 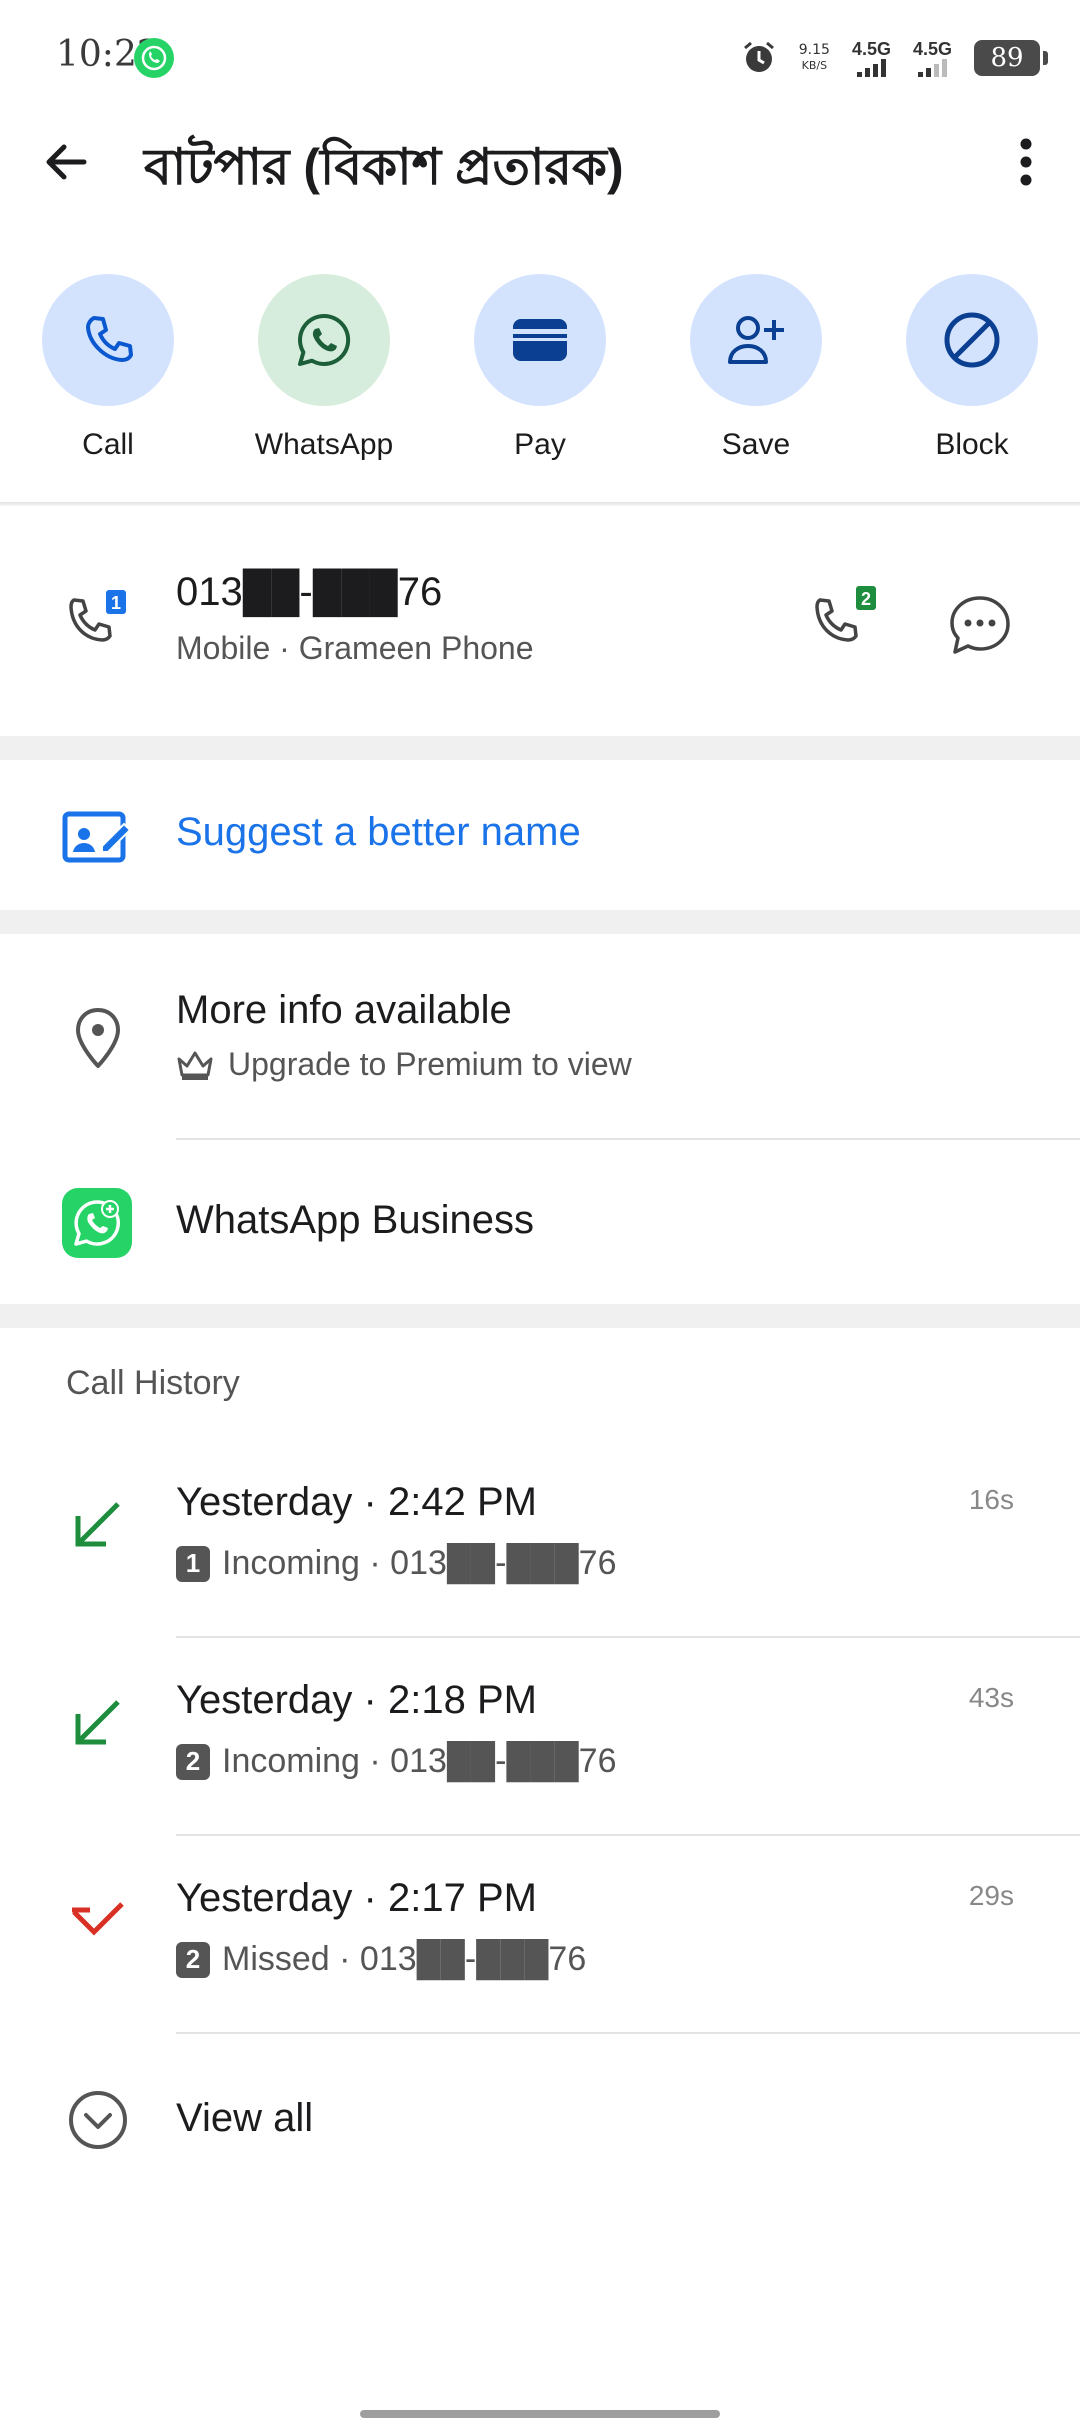 What do you see at coordinates (98, 2120) in the screenshot?
I see `chevron-down-circle-icon` at bounding box center [98, 2120].